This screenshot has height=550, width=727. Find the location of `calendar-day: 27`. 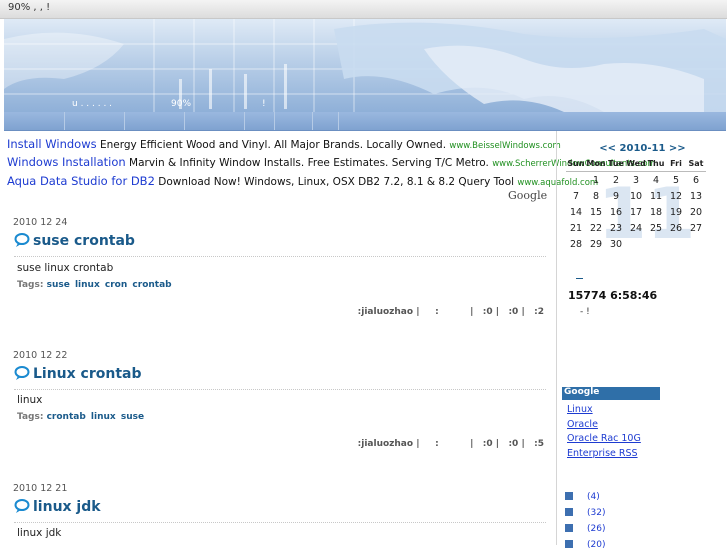

calendar-day: 27 is located at coordinates (696, 228).